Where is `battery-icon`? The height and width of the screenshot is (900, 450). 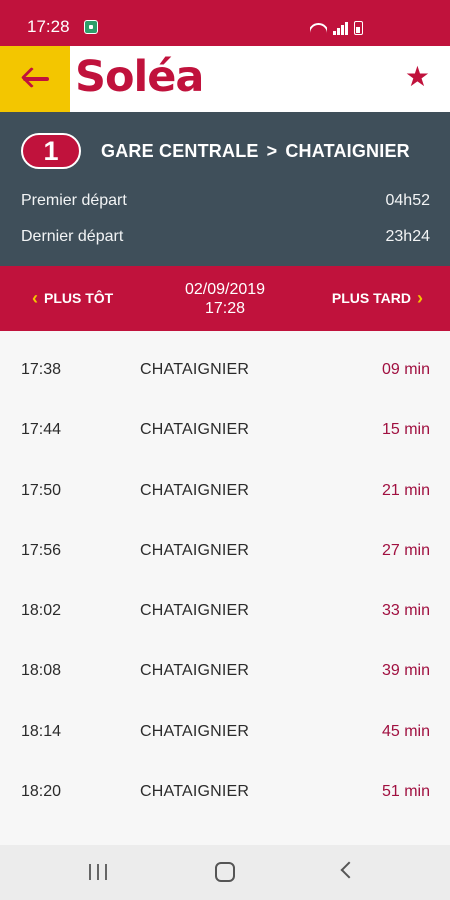 battery-icon is located at coordinates (358, 28).